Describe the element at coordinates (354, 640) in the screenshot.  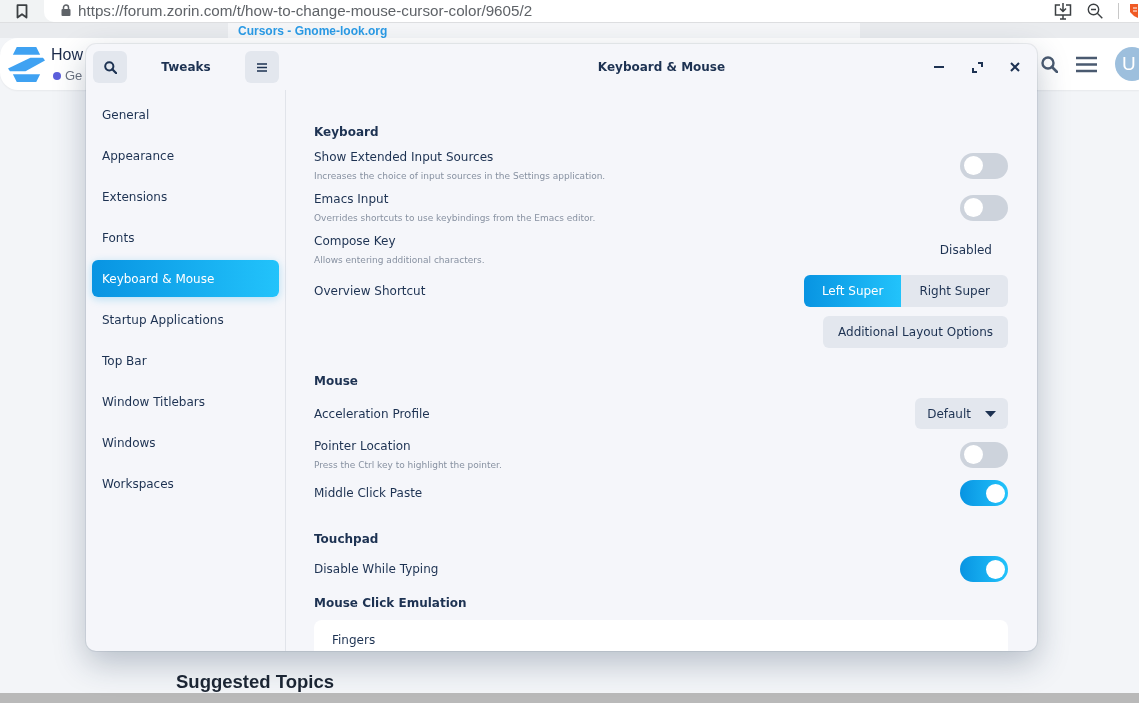
I see `setting-label: Fingers` at that location.